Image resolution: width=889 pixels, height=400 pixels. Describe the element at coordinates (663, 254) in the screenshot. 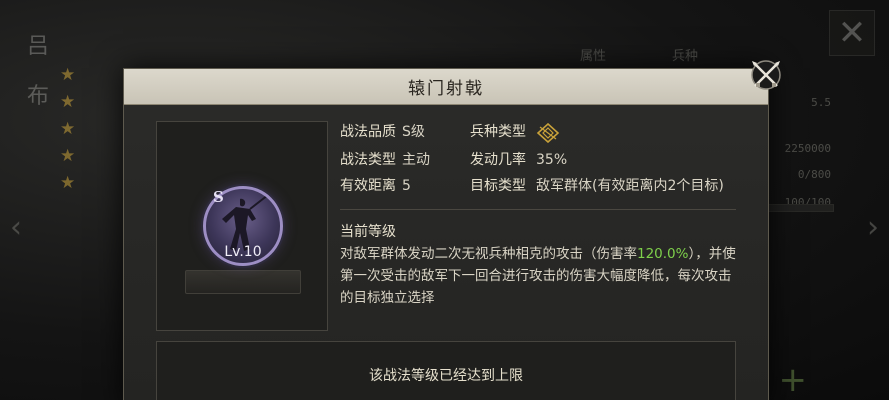

I see `damage-rate-highlight: 120.0%` at that location.